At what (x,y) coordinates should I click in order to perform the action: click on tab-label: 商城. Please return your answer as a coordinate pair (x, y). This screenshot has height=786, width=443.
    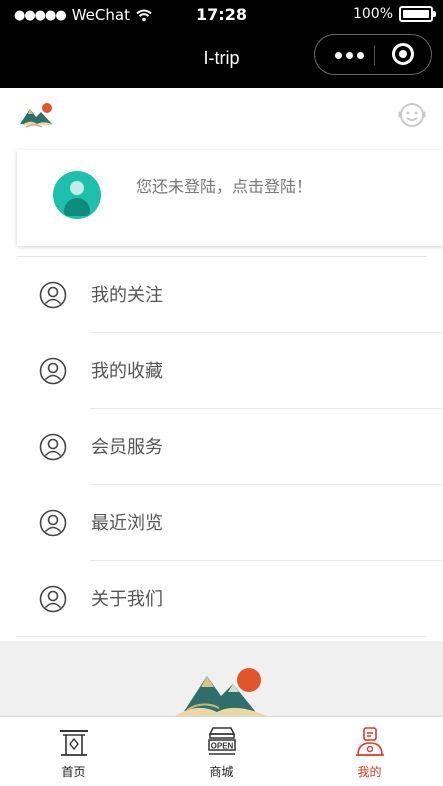
    Looking at the image, I should click on (221, 772).